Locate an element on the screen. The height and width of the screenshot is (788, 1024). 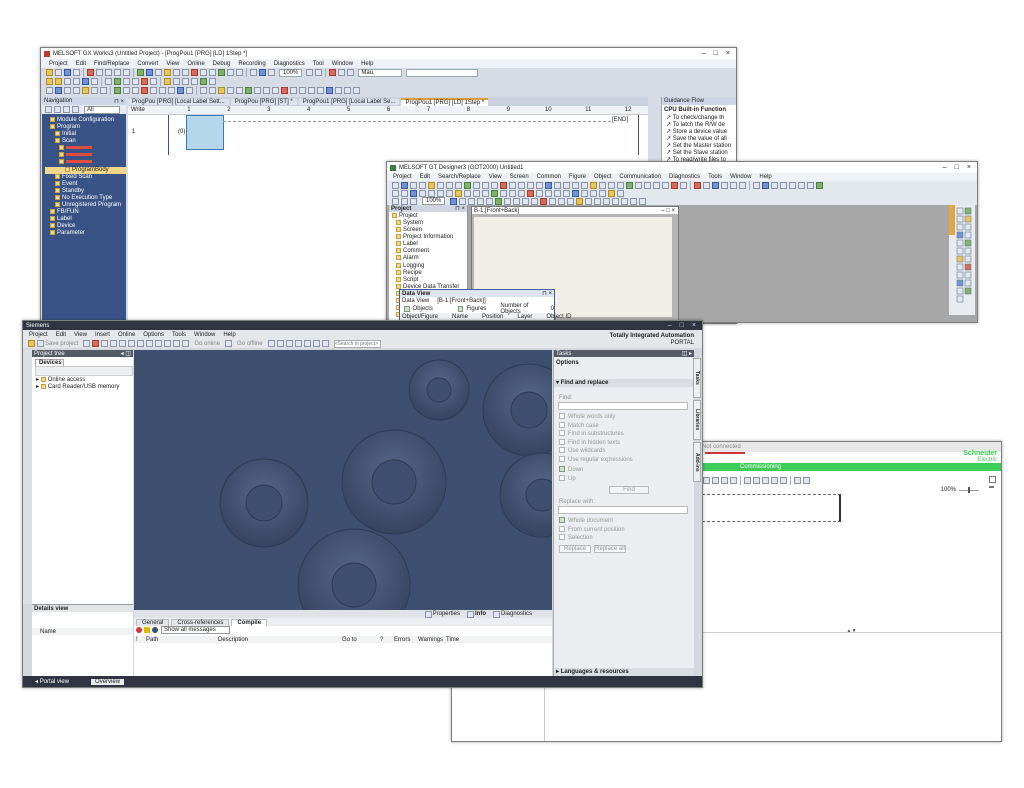
nav-filter-select: All is located at coordinates (102, 109).